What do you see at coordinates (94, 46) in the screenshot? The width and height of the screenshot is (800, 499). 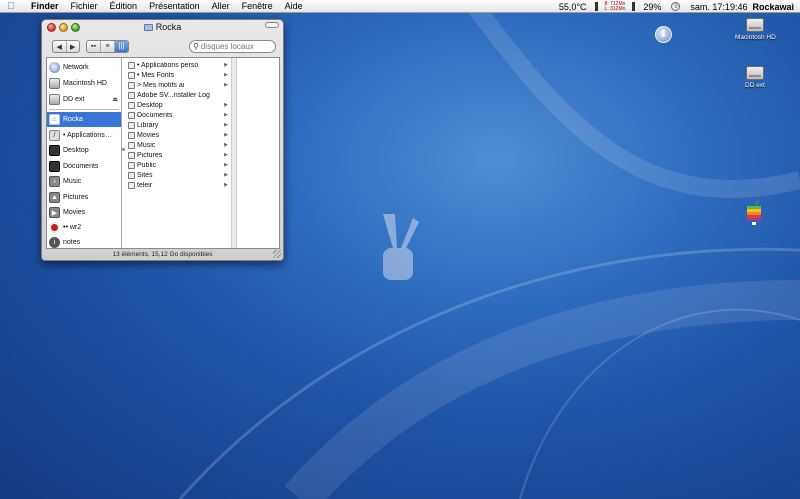 I see `icon-view-button: ▪▪` at bounding box center [94, 46].